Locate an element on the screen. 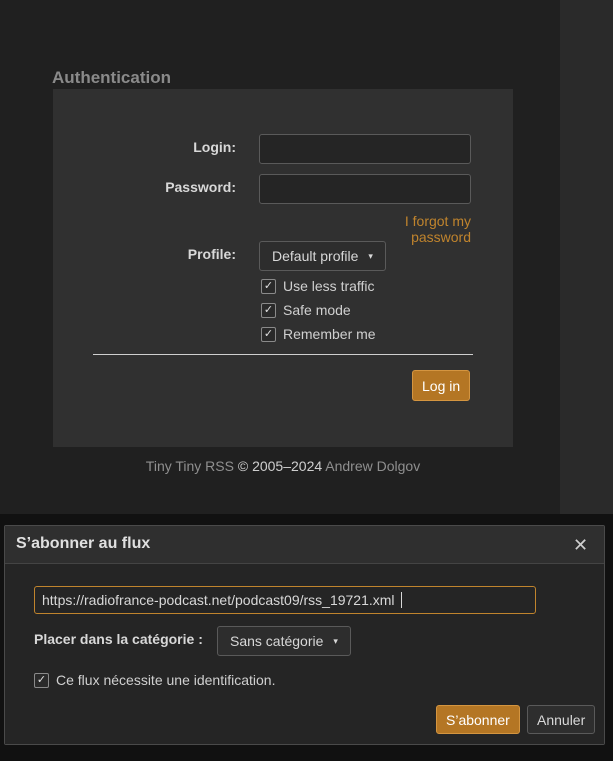 Image resolution: width=613 pixels, height=761 pixels. footer-app-name: Tiny Tiny RSS is located at coordinates (190, 466).